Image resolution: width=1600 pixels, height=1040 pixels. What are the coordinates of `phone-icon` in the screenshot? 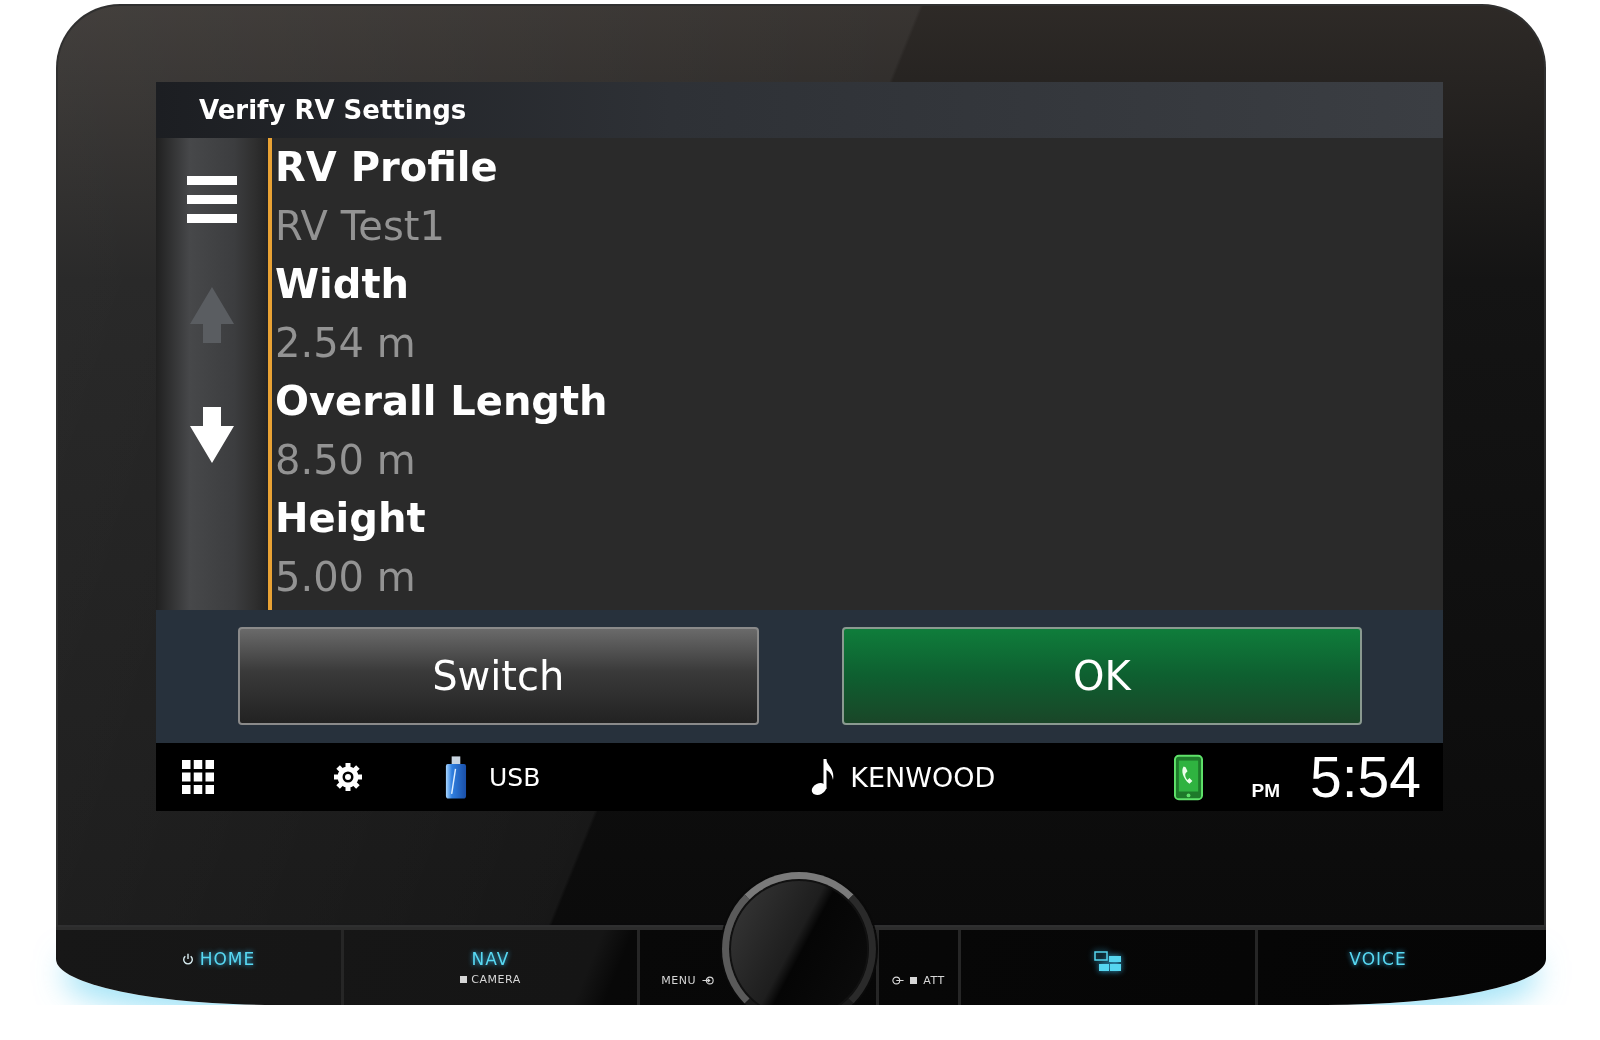 It's located at (1188, 777).